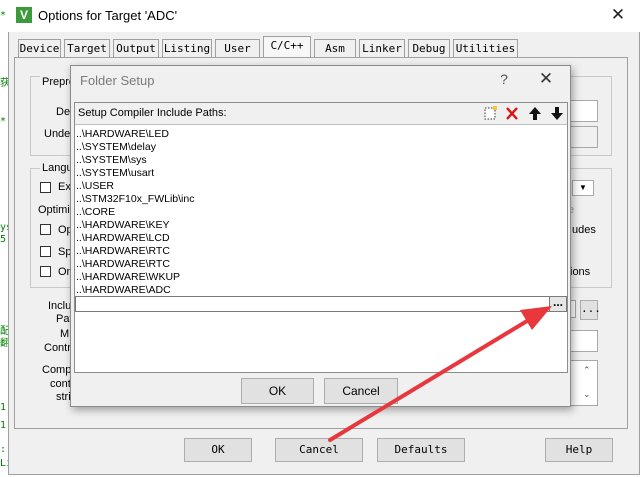 This screenshot has width=640, height=477. What do you see at coordinates (431, 379) in the screenshot?
I see `arrow-shaft` at bounding box center [431, 379].